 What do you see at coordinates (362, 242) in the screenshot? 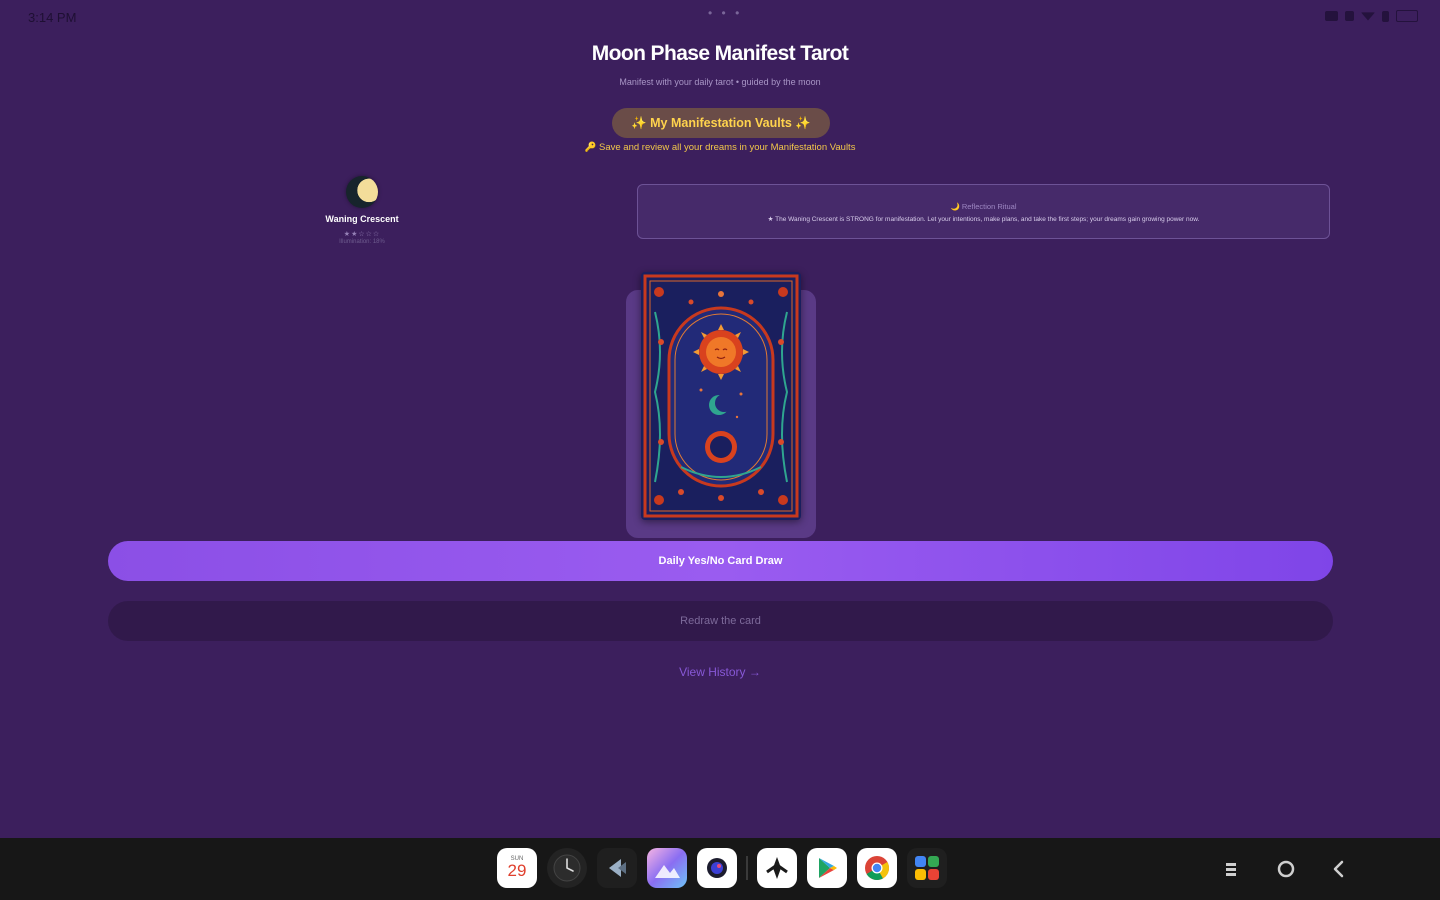
I see `moon-illumination: Illumination: 18%` at bounding box center [362, 242].